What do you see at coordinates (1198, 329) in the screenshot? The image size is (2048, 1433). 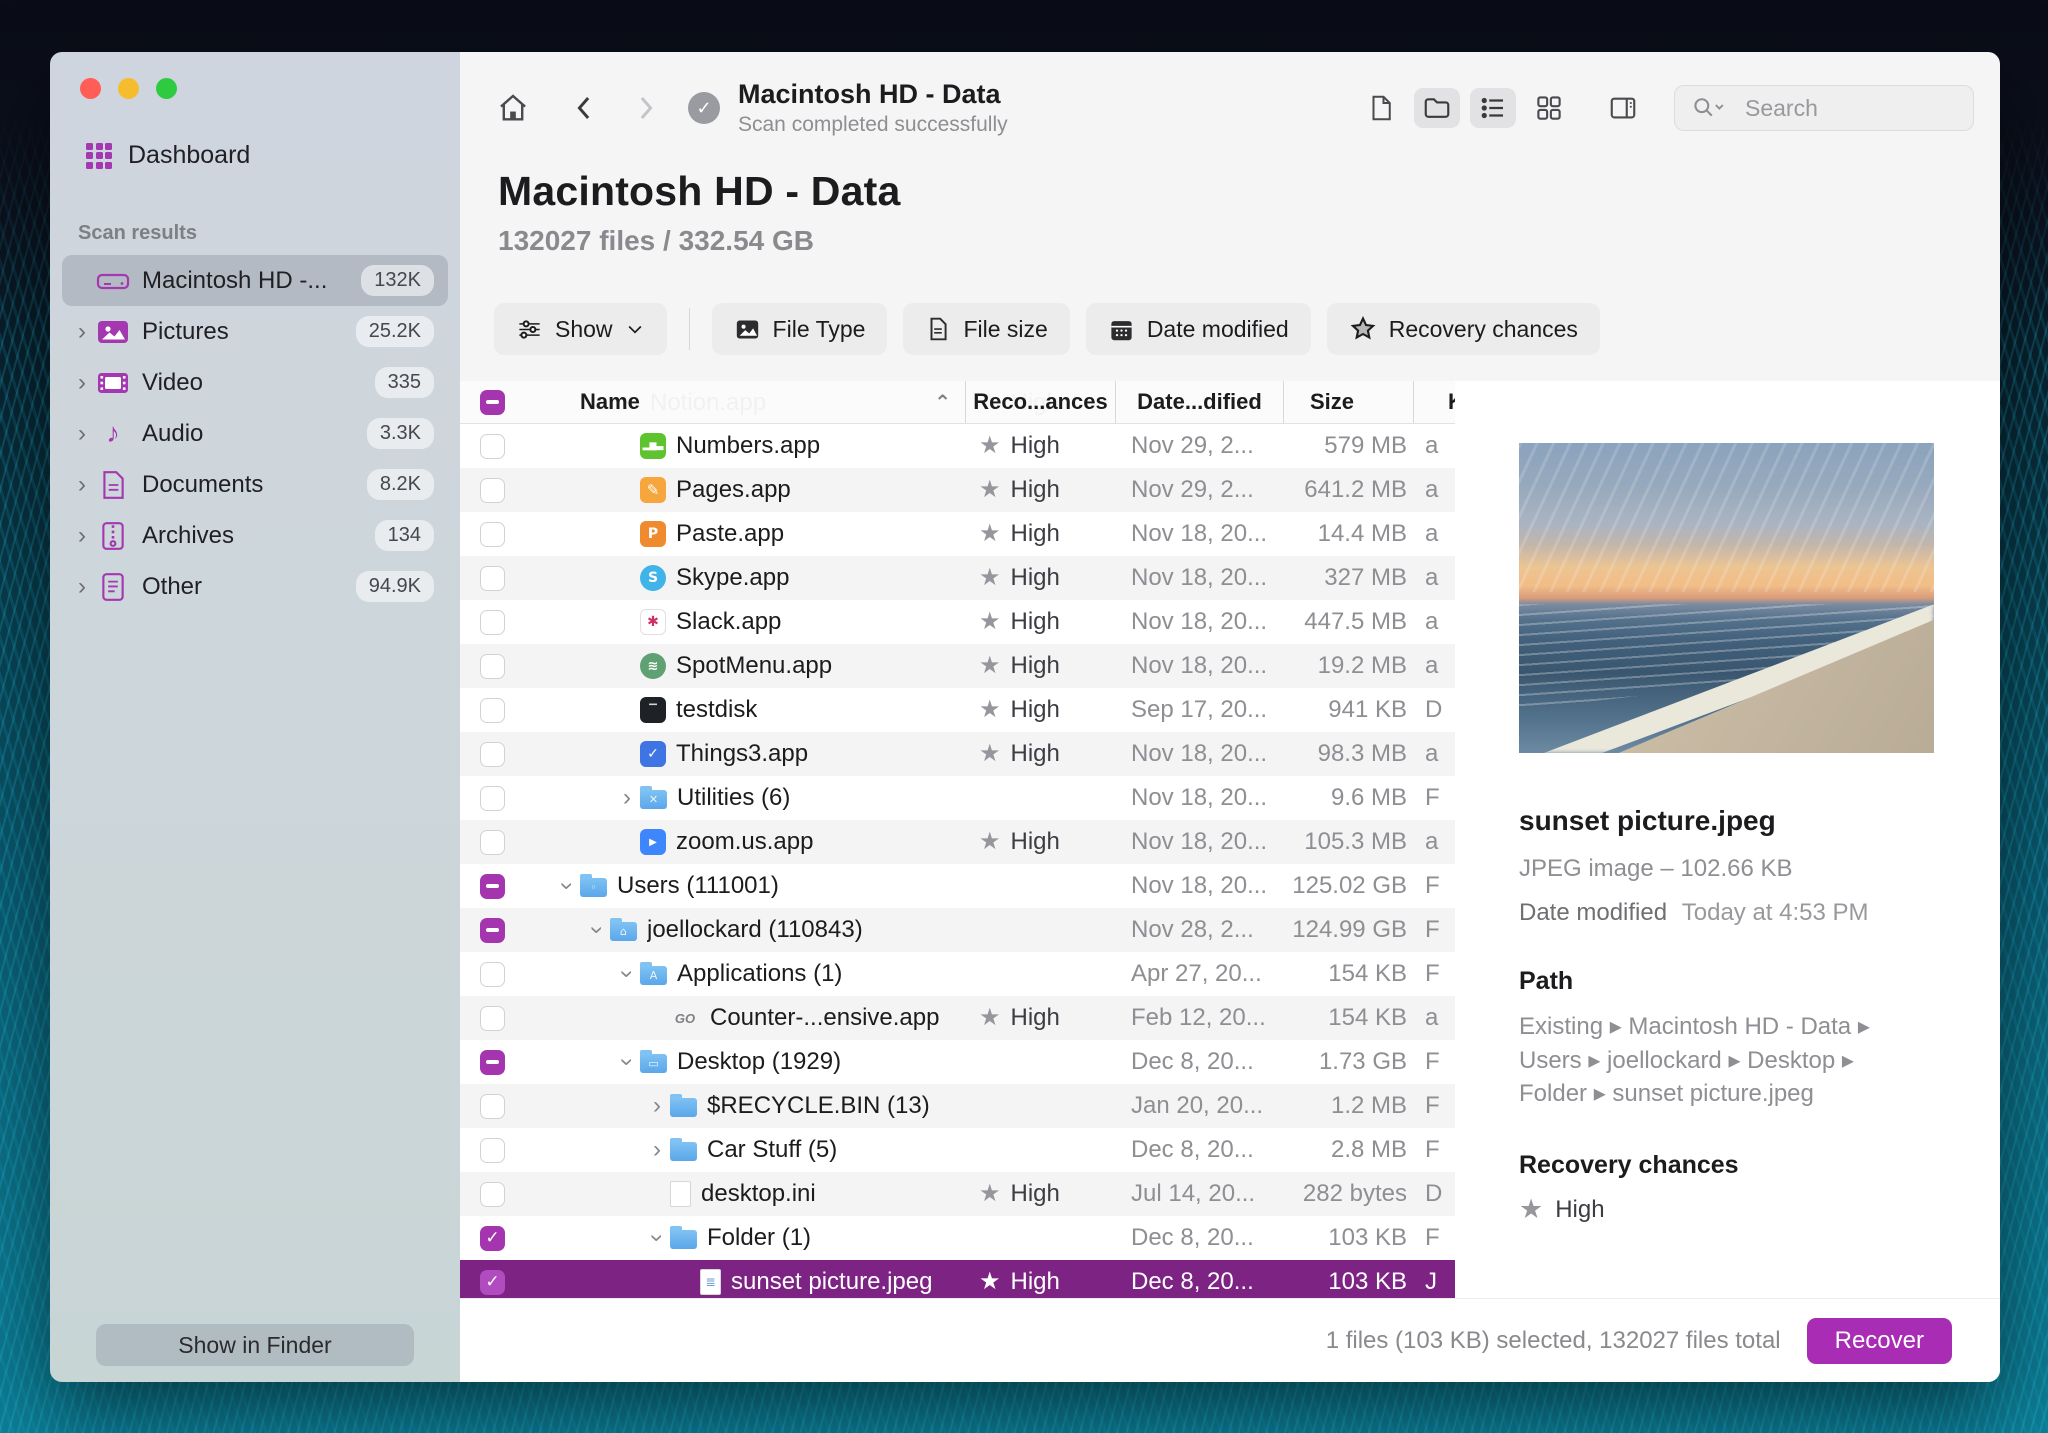 I see `date-modified-filter-button: Date modified` at bounding box center [1198, 329].